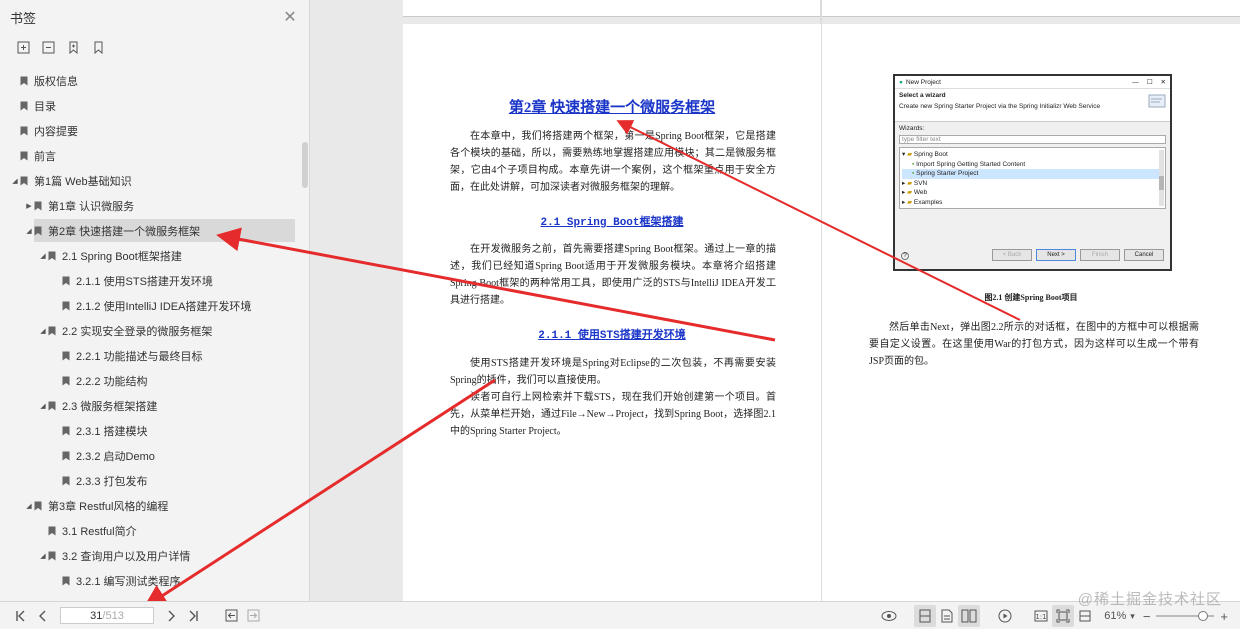 The image size is (1240, 629). What do you see at coordinates (149, 480) in the screenshot?
I see `bookmark-item: 2.3.3 打包发布` at bounding box center [149, 480].